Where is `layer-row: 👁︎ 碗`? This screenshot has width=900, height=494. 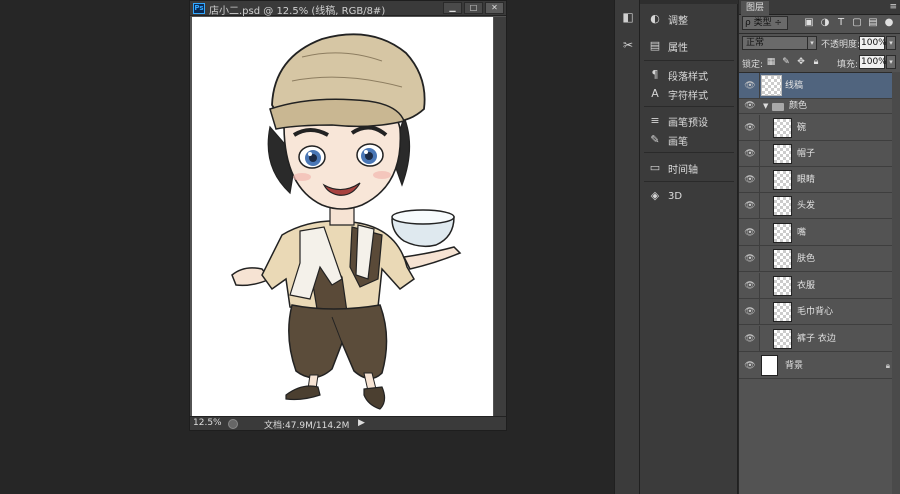 layer-row: 👁︎ 碗 is located at coordinates (819, 128).